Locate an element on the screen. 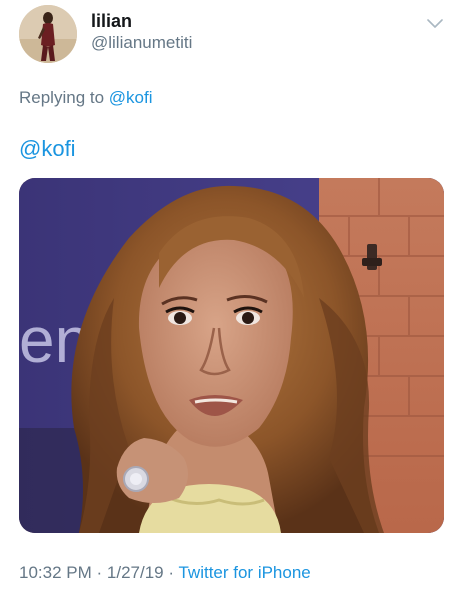 This screenshot has height=600, width=463. replying-to-label: Replying to is located at coordinates (62, 97).